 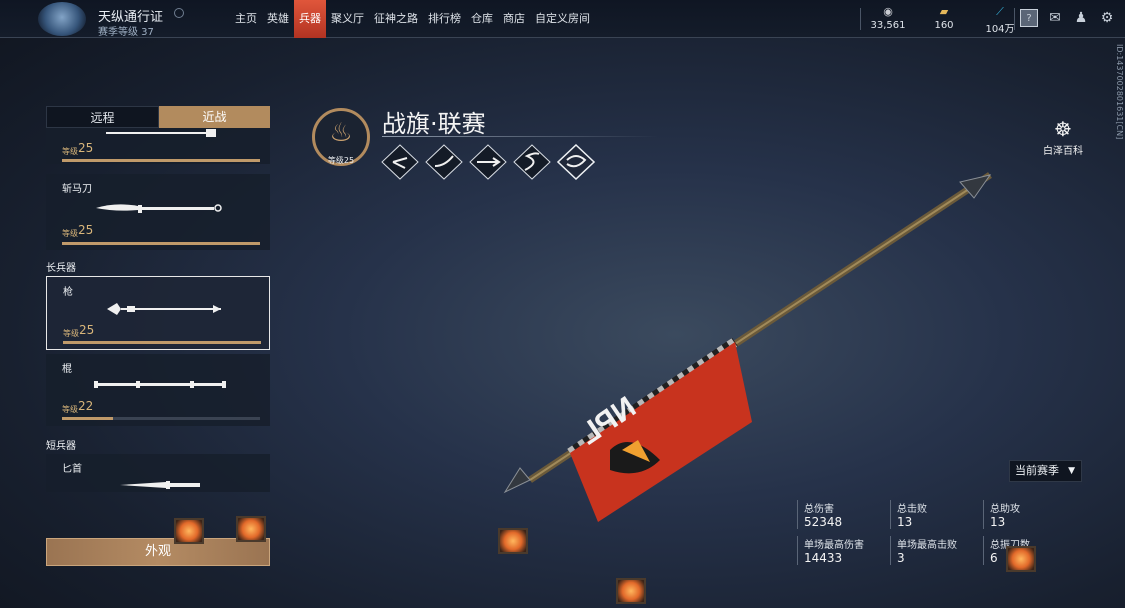 I want to click on player-id: ID:1437002801631[CN], so click(x=1119, y=92).